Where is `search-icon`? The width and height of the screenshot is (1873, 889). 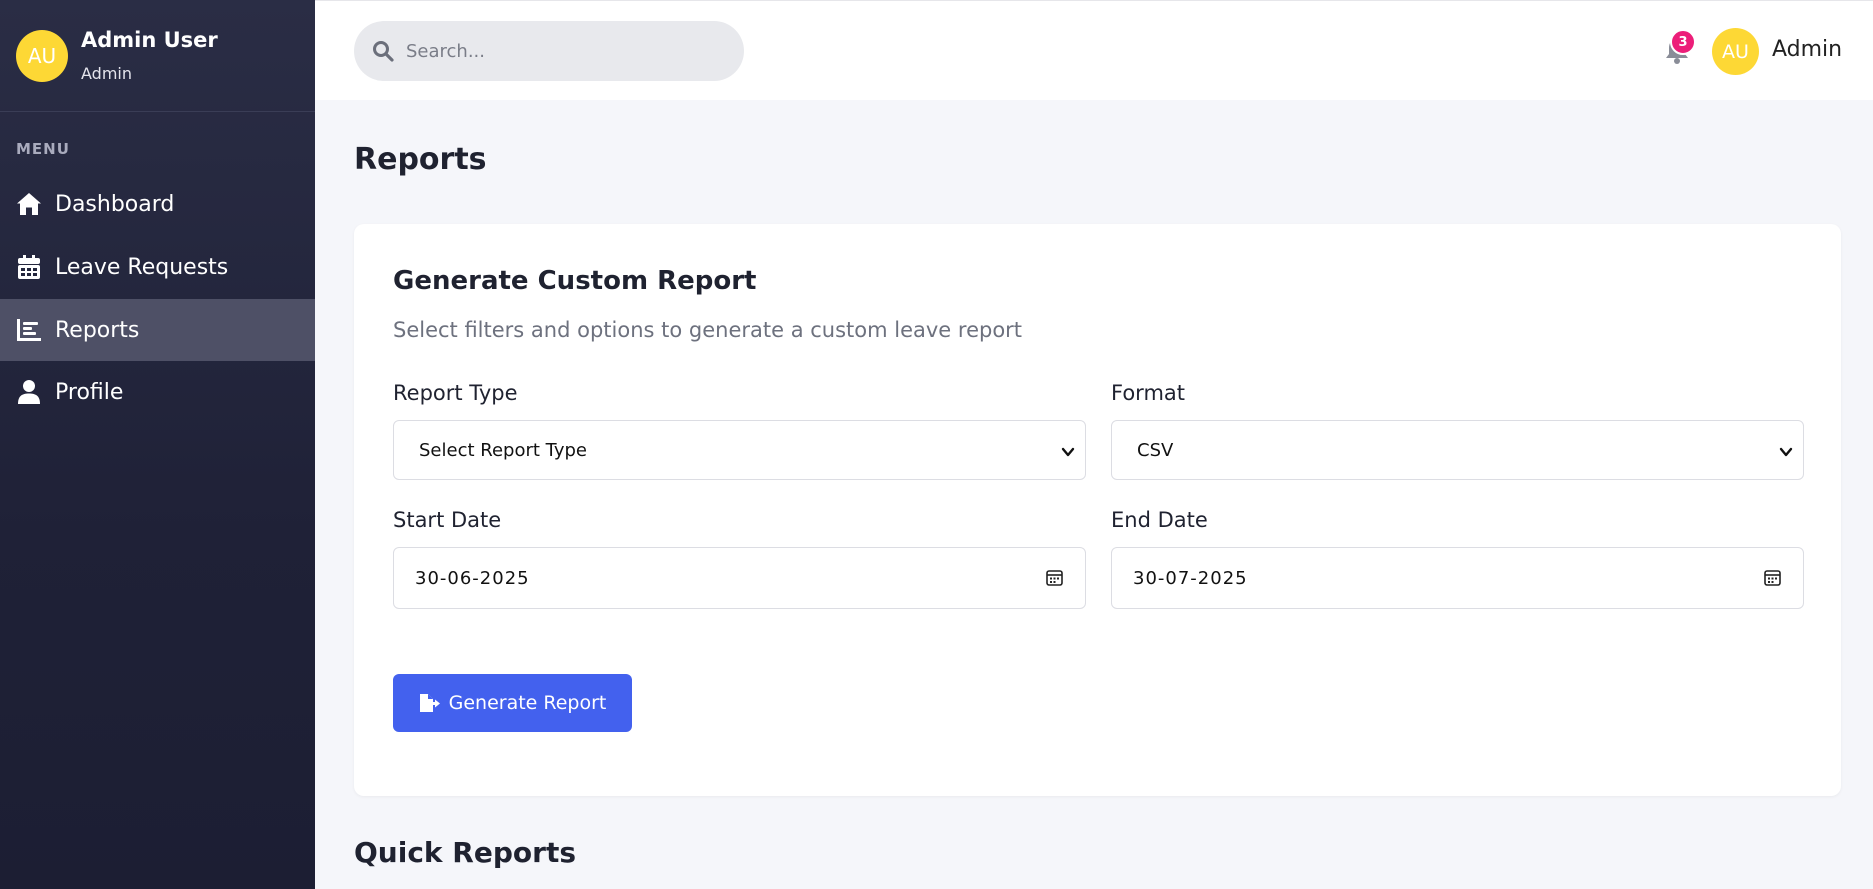 search-icon is located at coordinates (383, 51).